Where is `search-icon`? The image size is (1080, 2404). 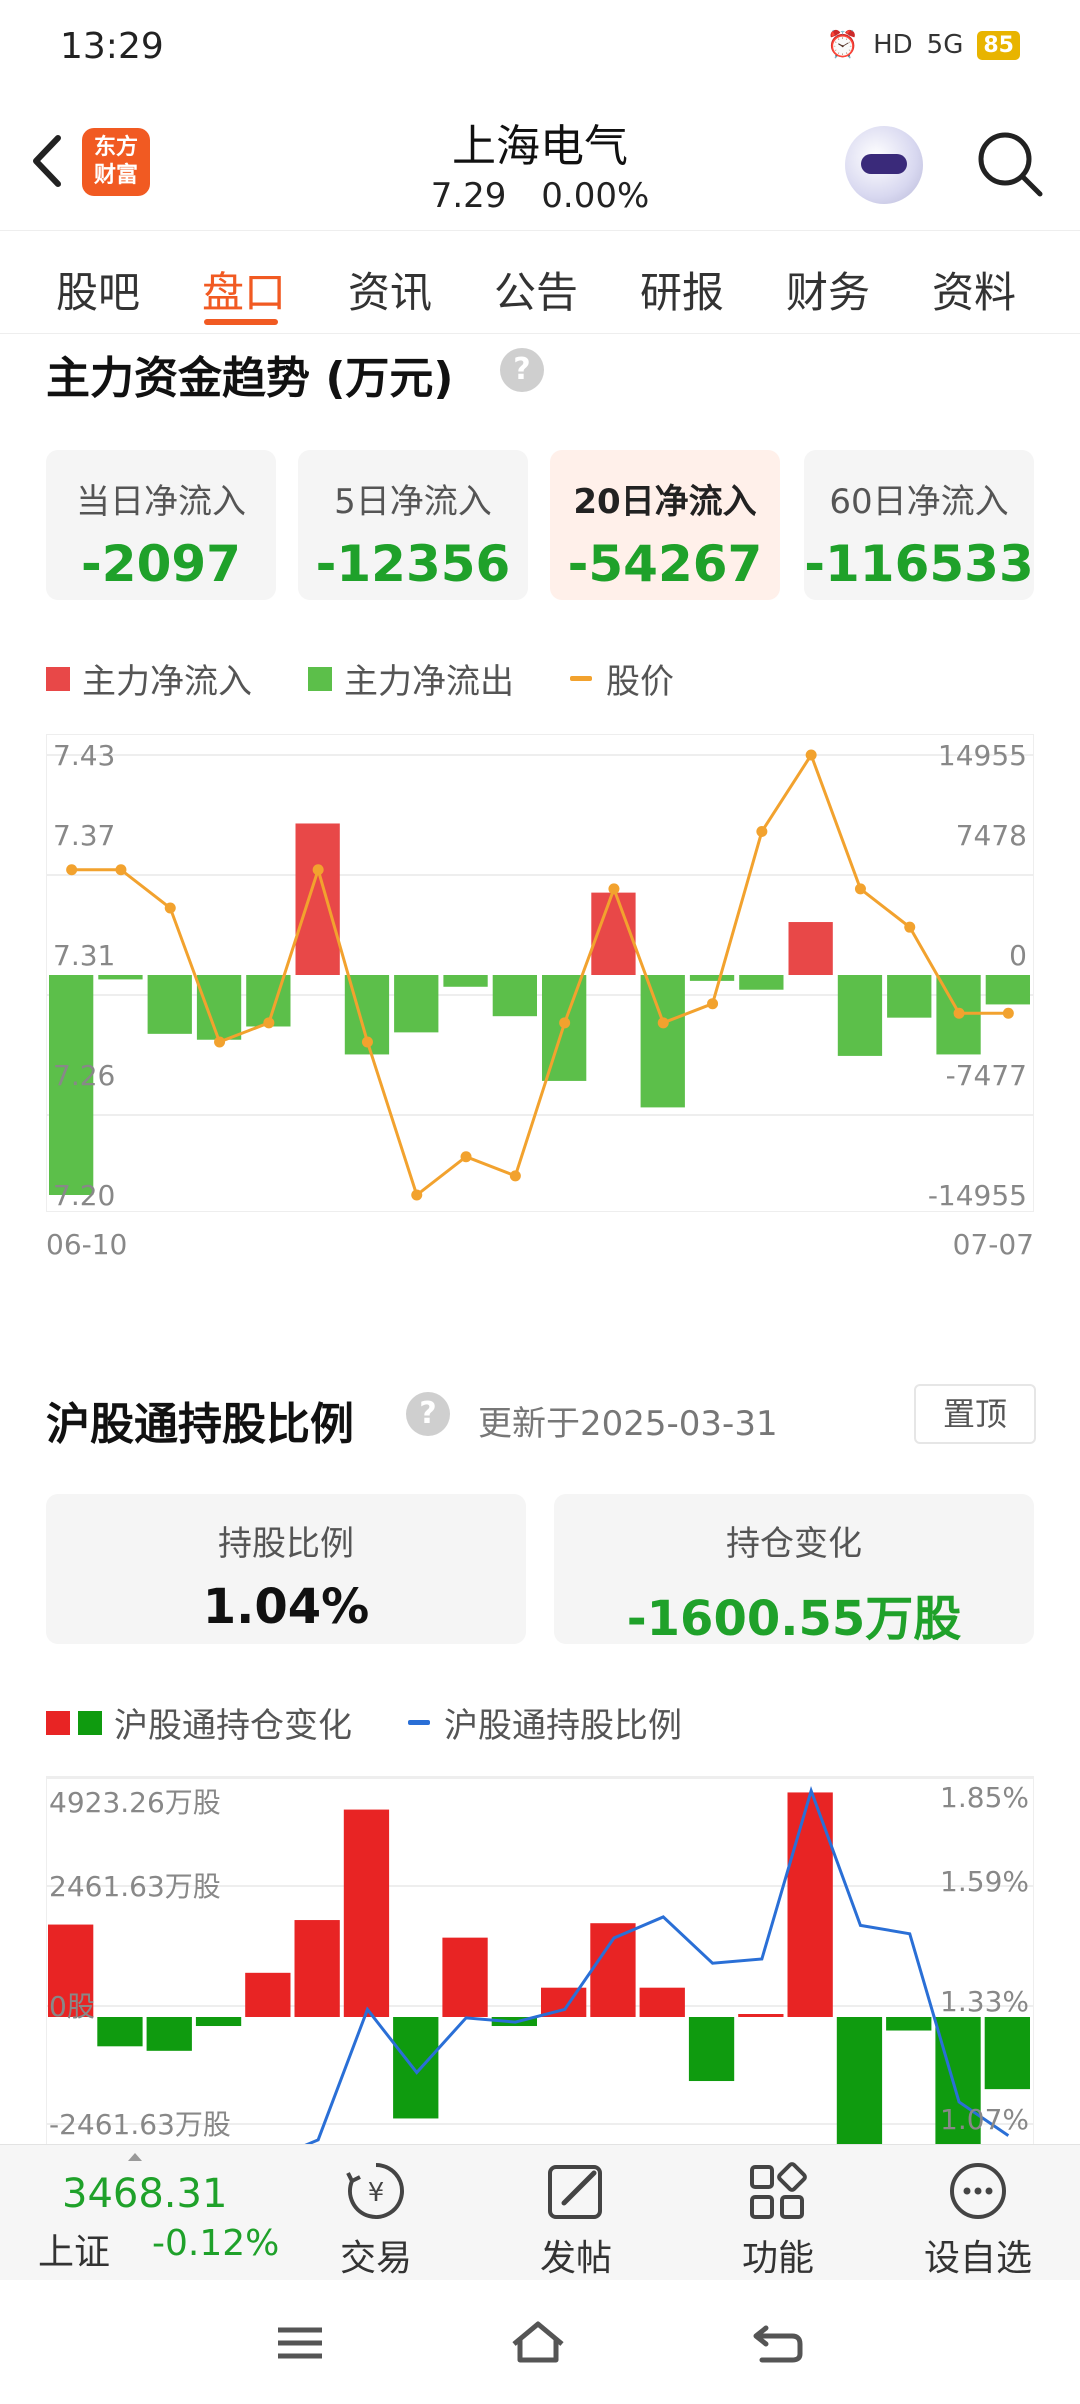
search-icon is located at coordinates (1010, 164).